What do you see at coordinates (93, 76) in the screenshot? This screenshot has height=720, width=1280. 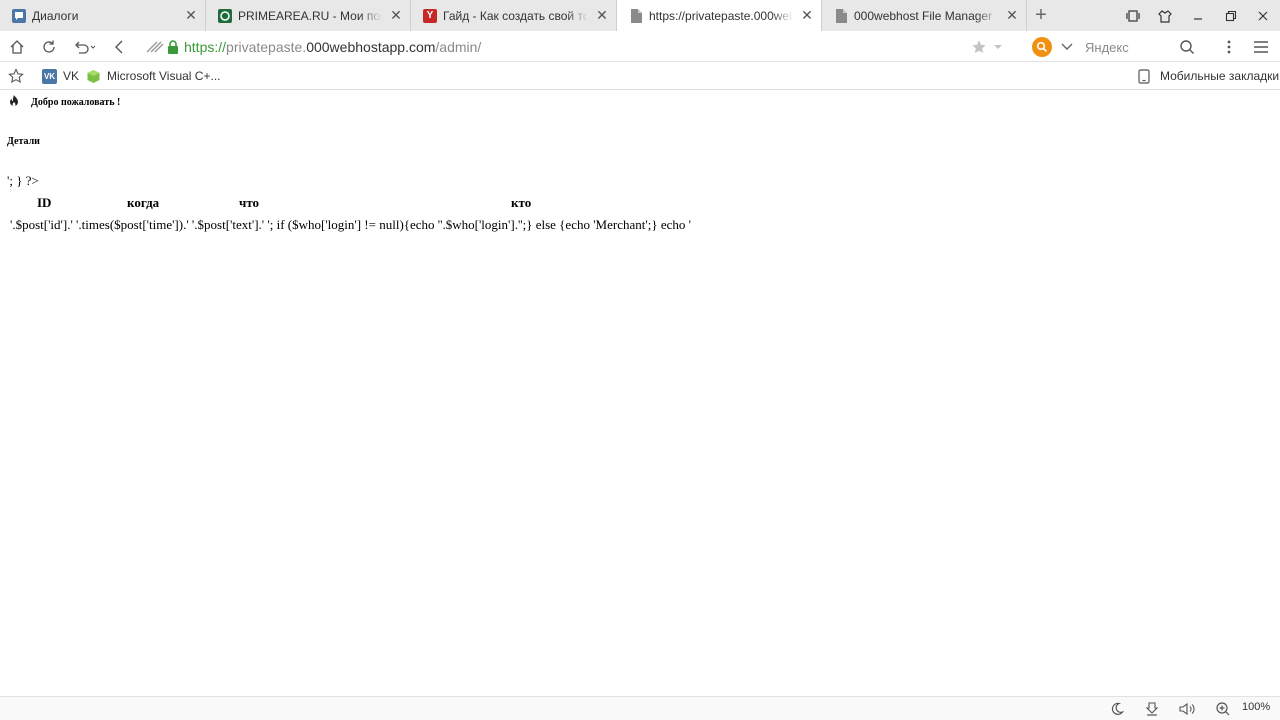 I see `cube-icon` at bounding box center [93, 76].